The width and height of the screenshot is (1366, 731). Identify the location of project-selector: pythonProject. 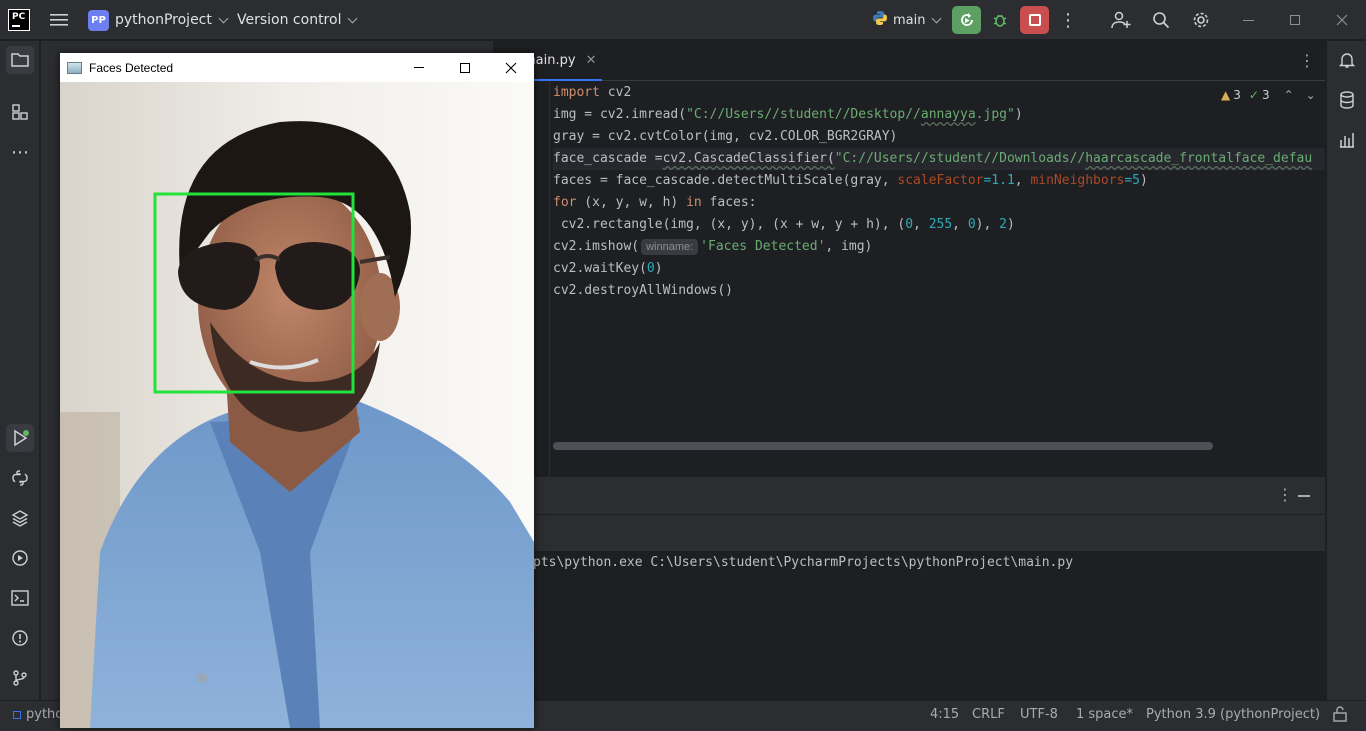
(172, 20).